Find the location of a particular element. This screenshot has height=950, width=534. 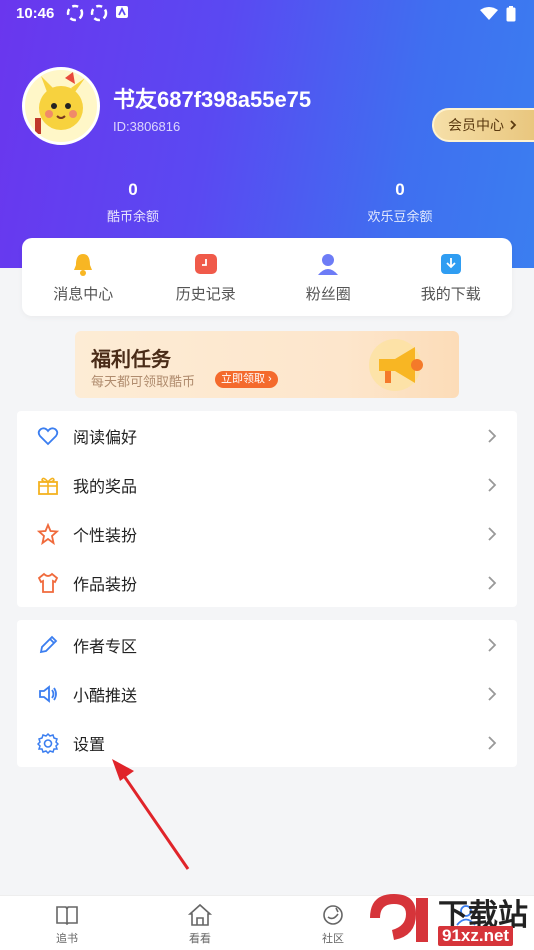

nav-tab-community: 社区 is located at coordinates (333, 924).